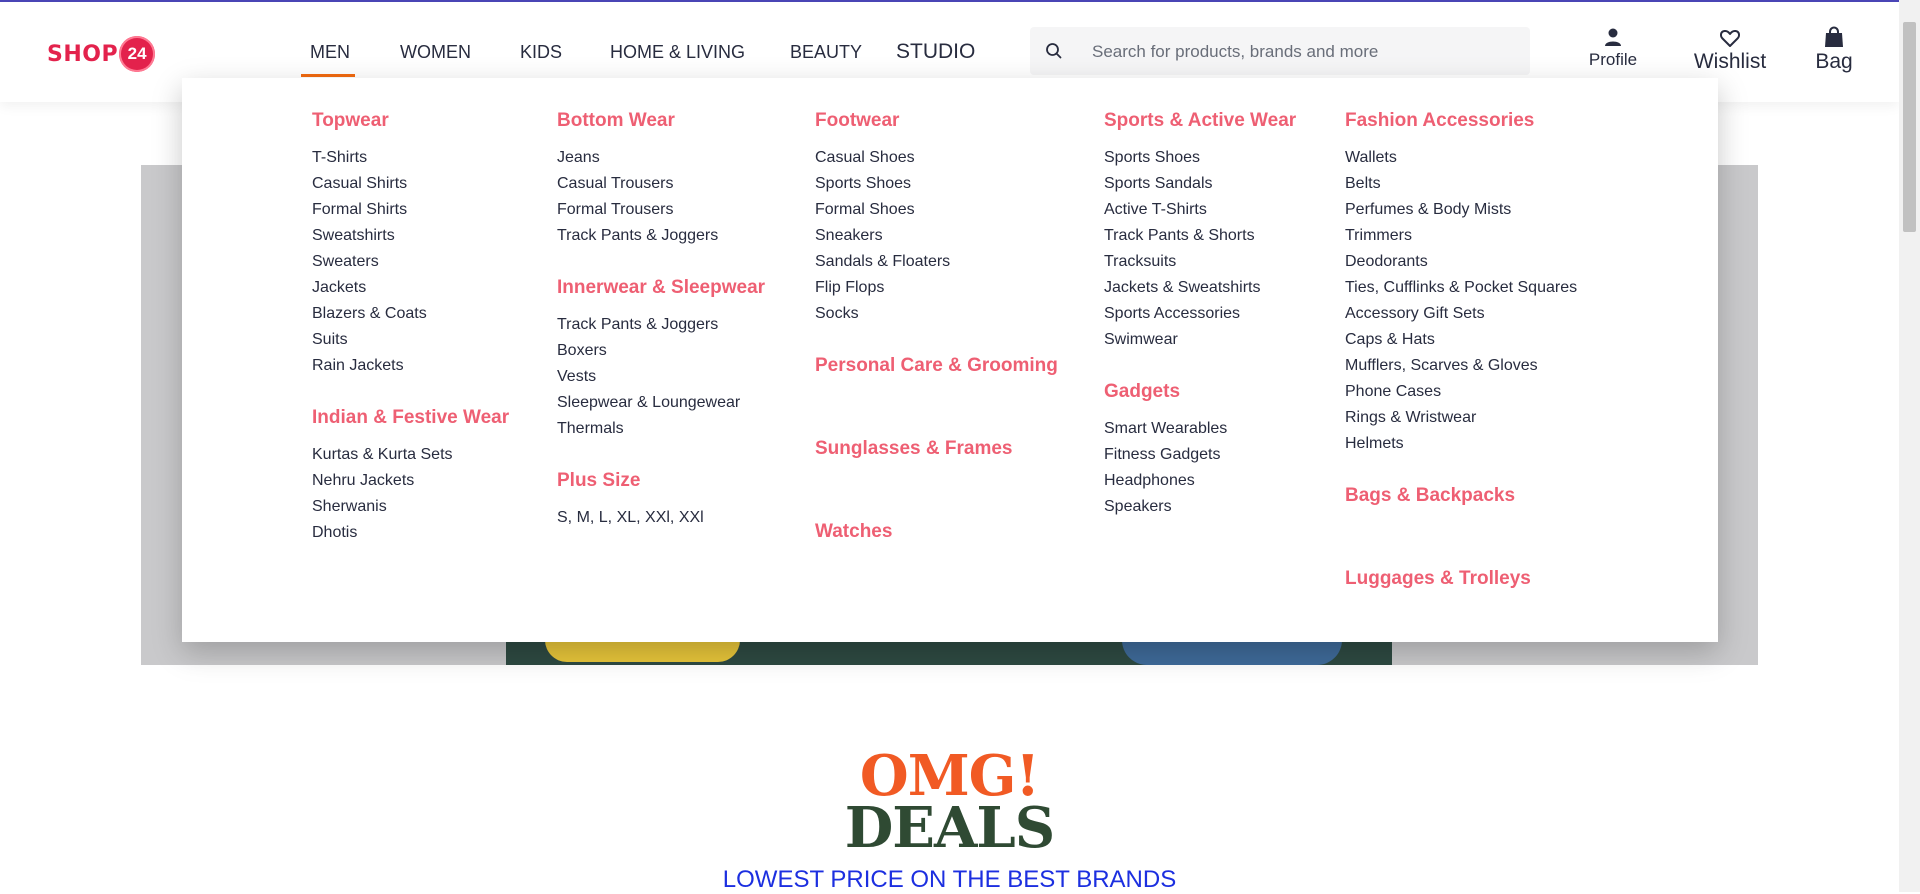 This screenshot has height=894, width=1920. What do you see at coordinates (410, 507) in the screenshot?
I see `mega-menu-link: Sherwanis` at bounding box center [410, 507].